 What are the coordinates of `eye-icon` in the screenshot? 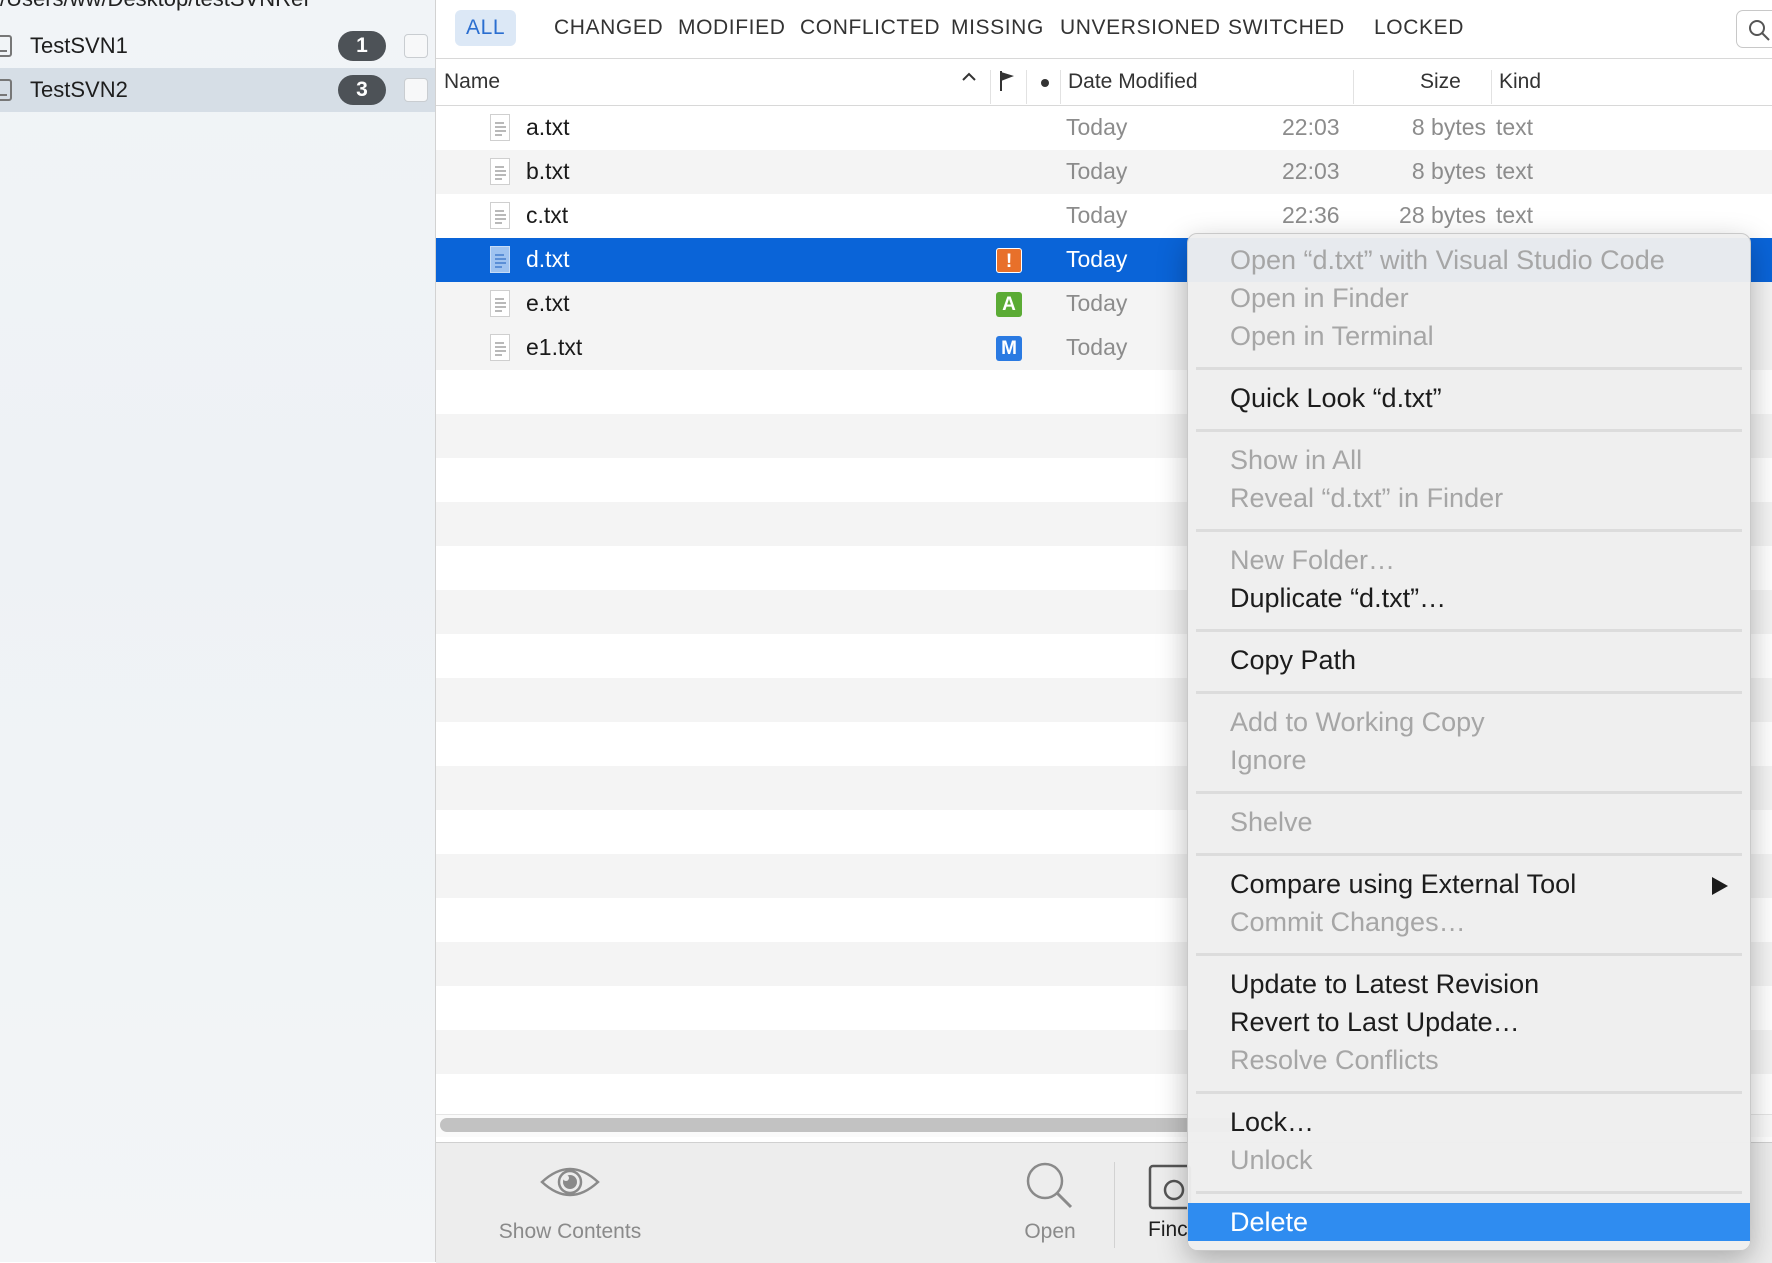 It's located at (570, 1182).